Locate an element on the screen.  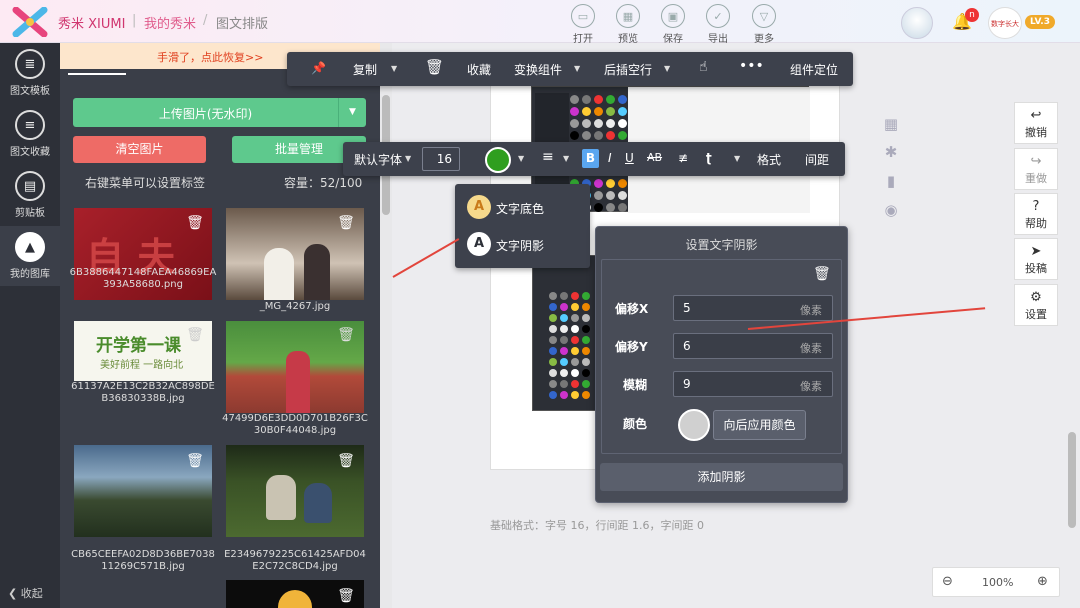
brand-name: 秀米 XIUMI is located at coordinates (91, 22).